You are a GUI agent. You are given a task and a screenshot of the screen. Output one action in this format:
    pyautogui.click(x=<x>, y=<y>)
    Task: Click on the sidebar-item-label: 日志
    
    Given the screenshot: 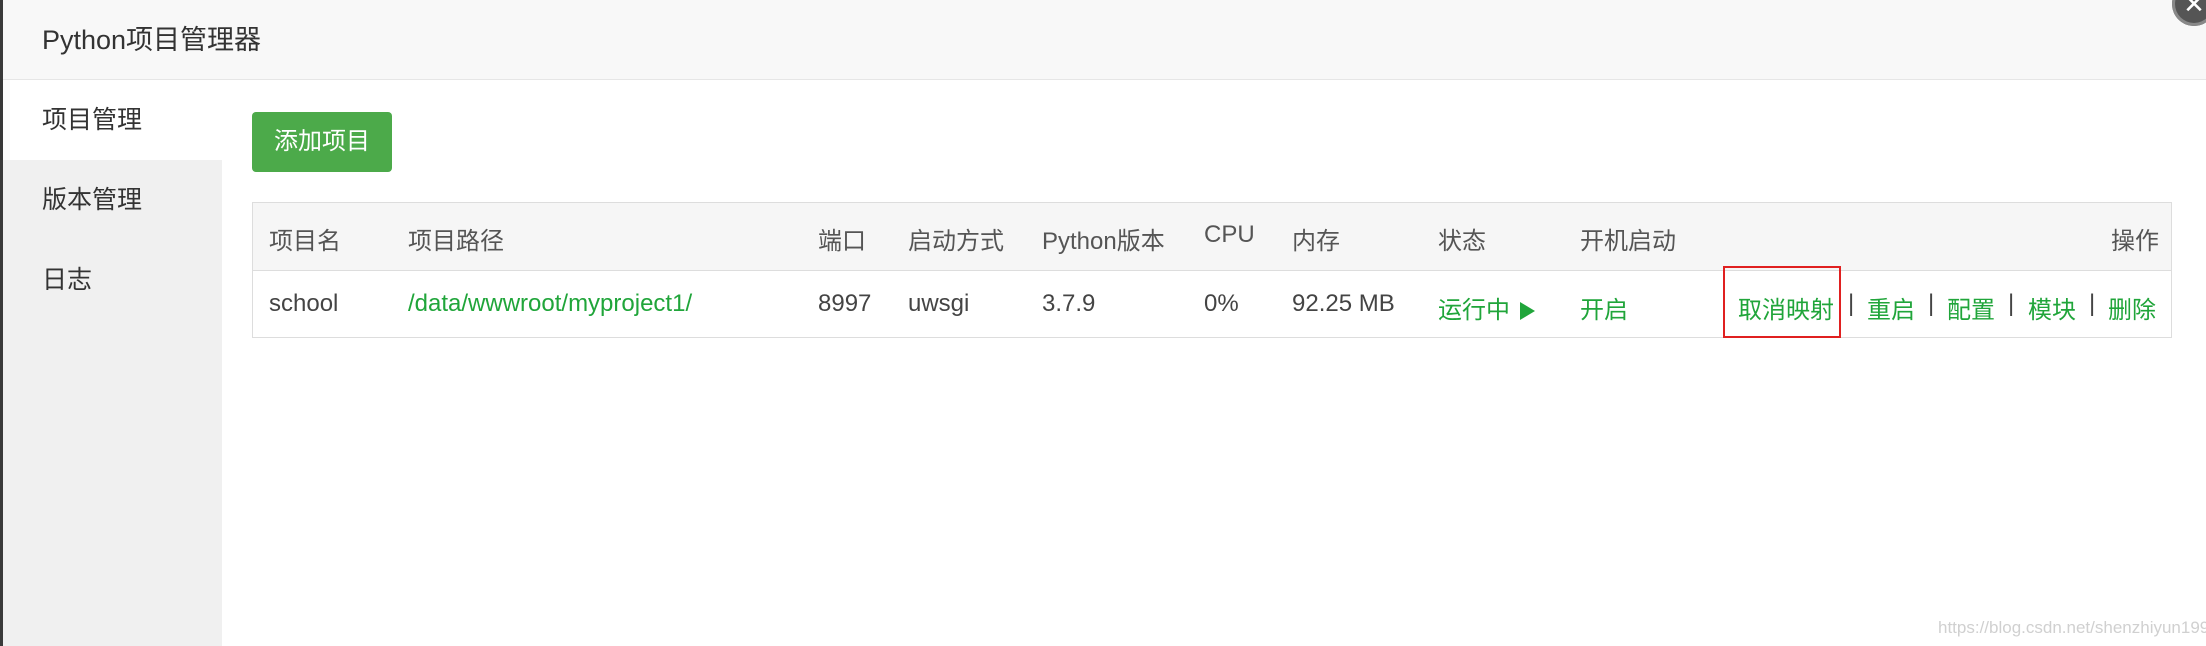 What is the action you would take?
    pyautogui.click(x=67, y=280)
    